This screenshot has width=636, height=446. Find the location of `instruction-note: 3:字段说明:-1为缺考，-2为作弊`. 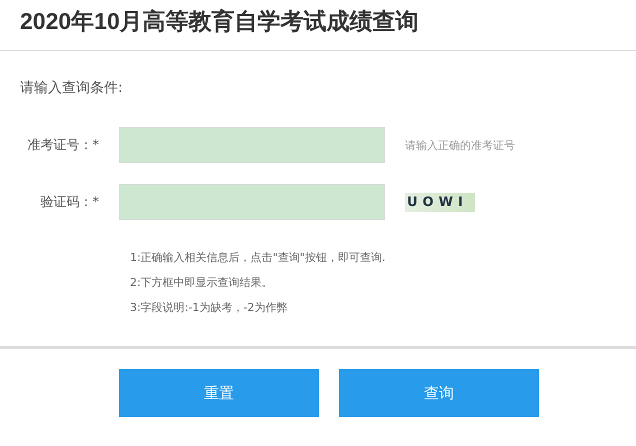

instruction-note: 3:字段说明:-1为缺考，-2为作弊 is located at coordinates (209, 308).